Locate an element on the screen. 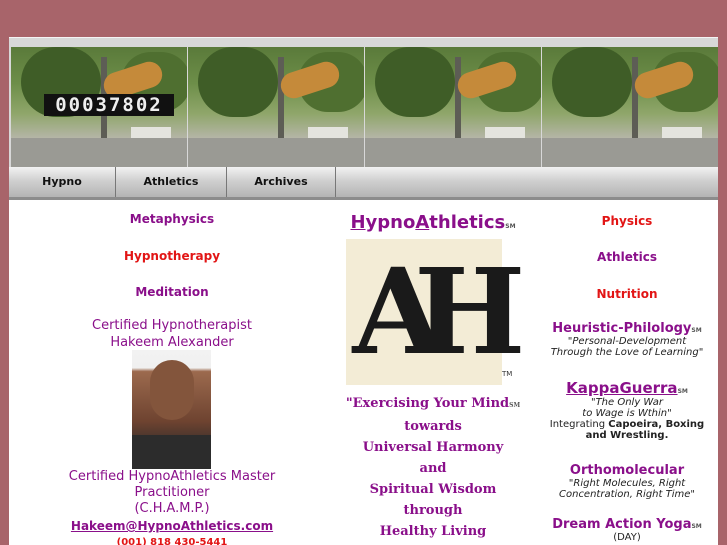  motto-line-5: through is located at coordinates (433, 510).